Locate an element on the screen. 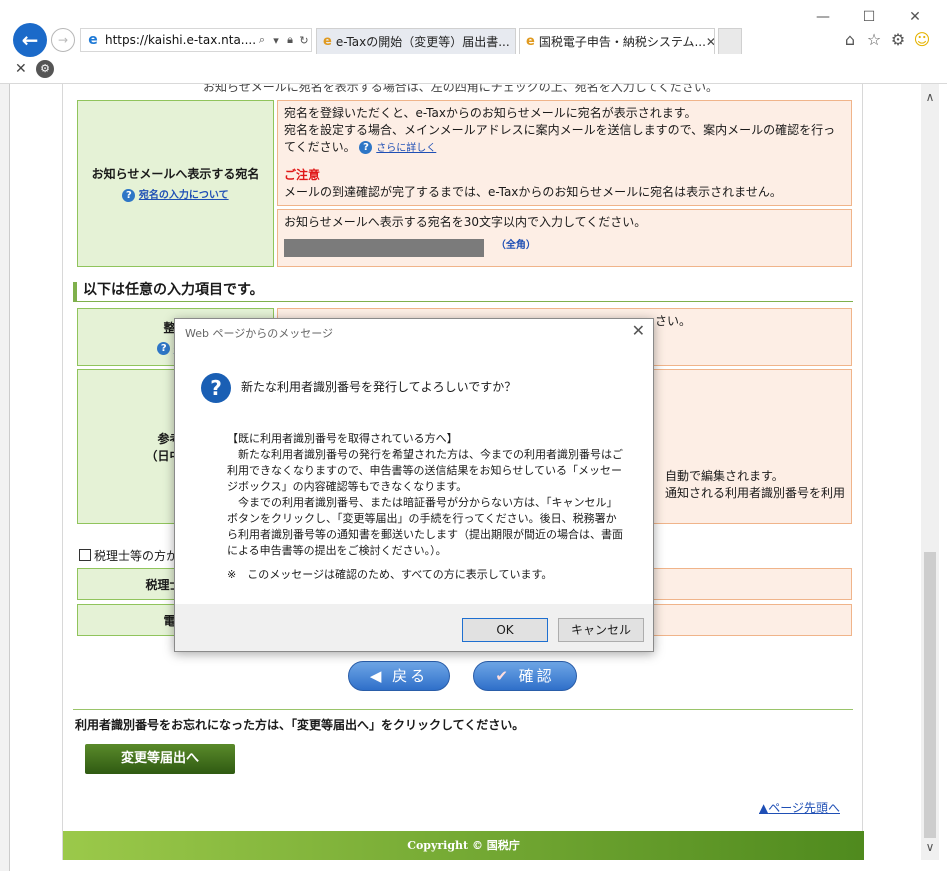 This screenshot has width=947, height=871. question-icon: ? is located at coordinates (216, 388).